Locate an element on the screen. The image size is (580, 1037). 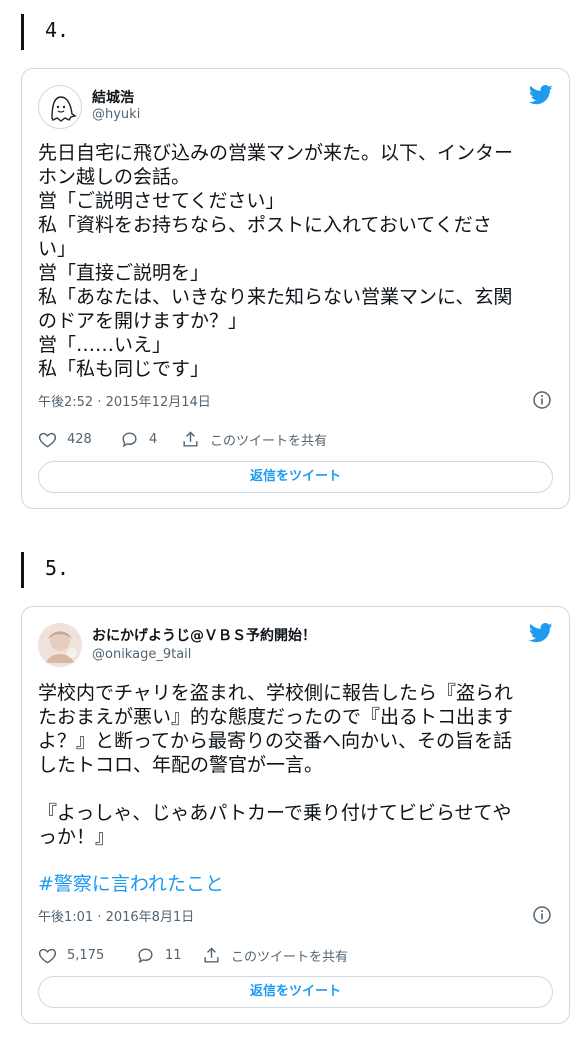
reply-action: 11 is located at coordinates (159, 955).